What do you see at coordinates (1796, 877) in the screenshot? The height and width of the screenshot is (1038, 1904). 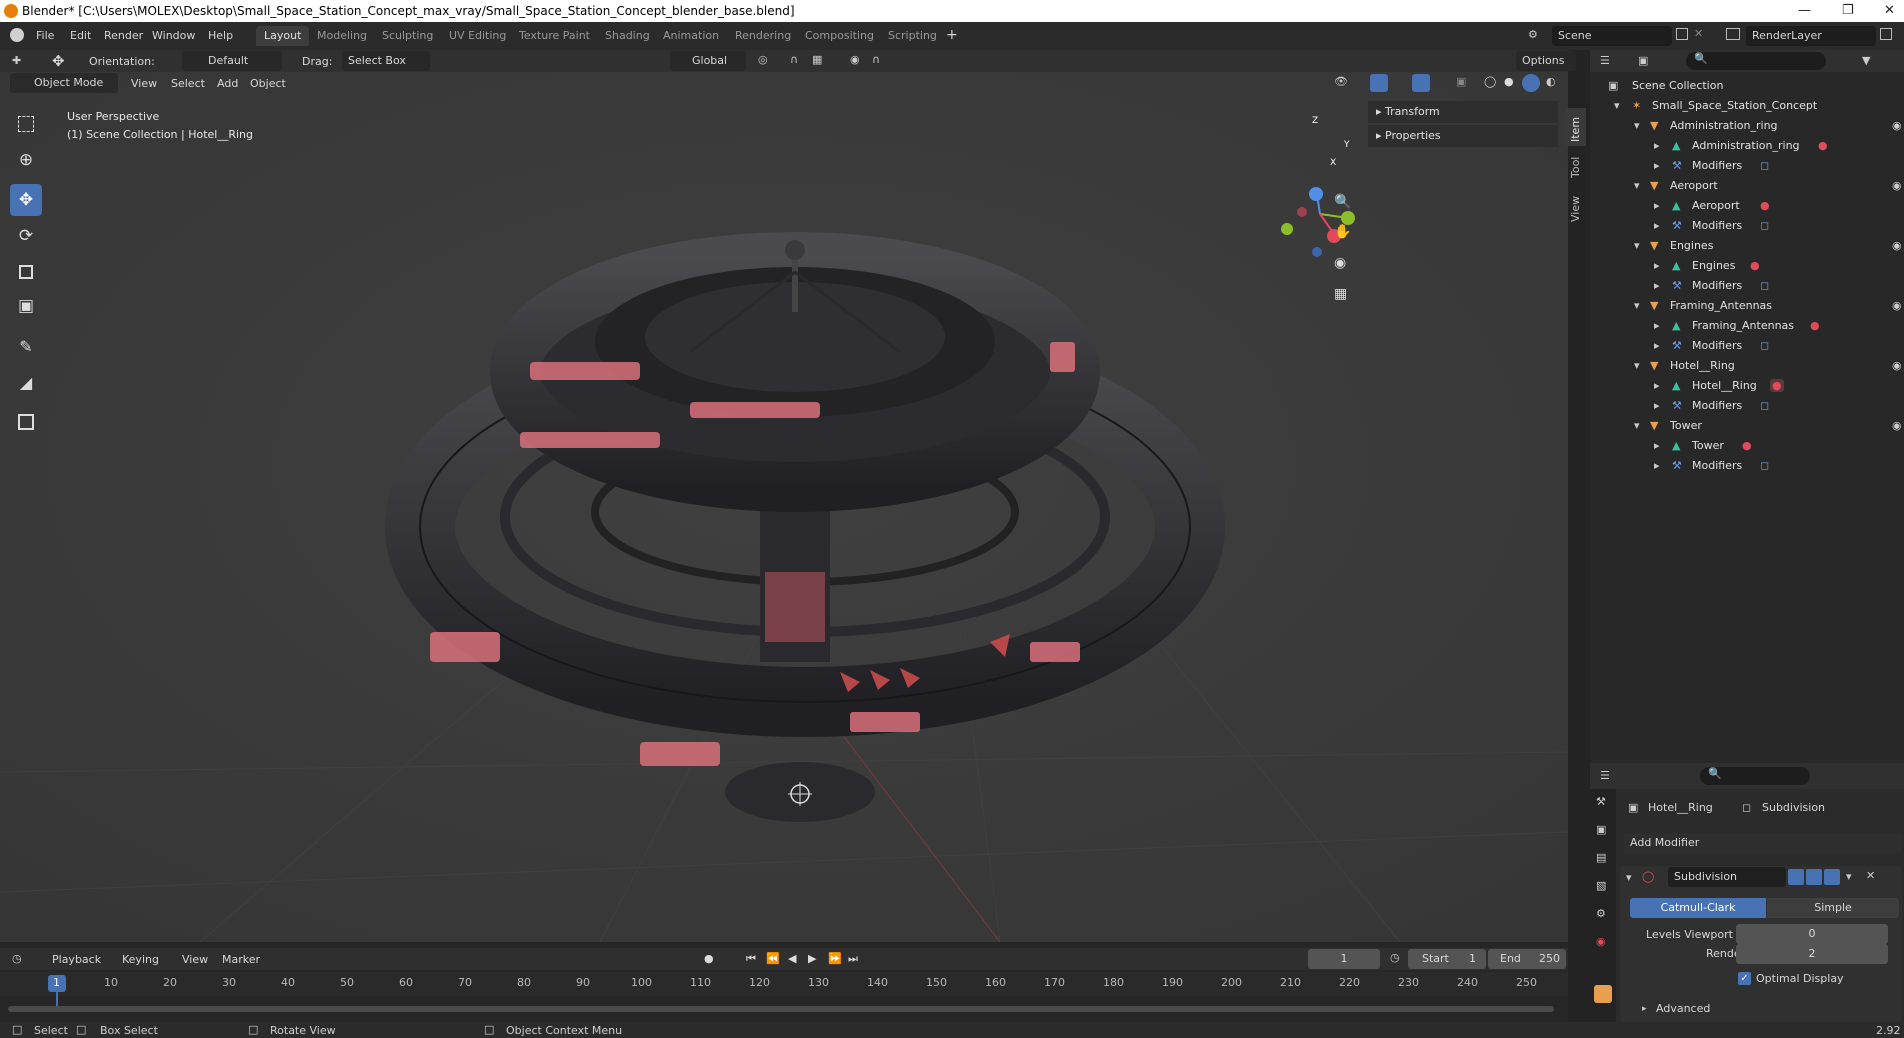 I see `edit-mode-toggle-icon` at bounding box center [1796, 877].